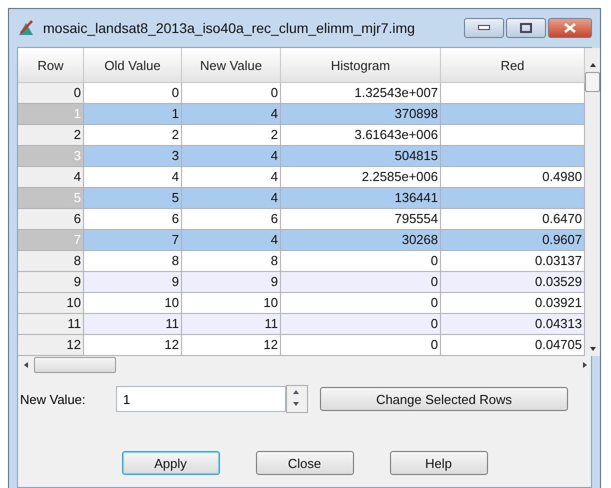 The height and width of the screenshot is (488, 611). Describe the element at coordinates (513, 303) in the screenshot. I see `table-cell: 0.03921` at that location.